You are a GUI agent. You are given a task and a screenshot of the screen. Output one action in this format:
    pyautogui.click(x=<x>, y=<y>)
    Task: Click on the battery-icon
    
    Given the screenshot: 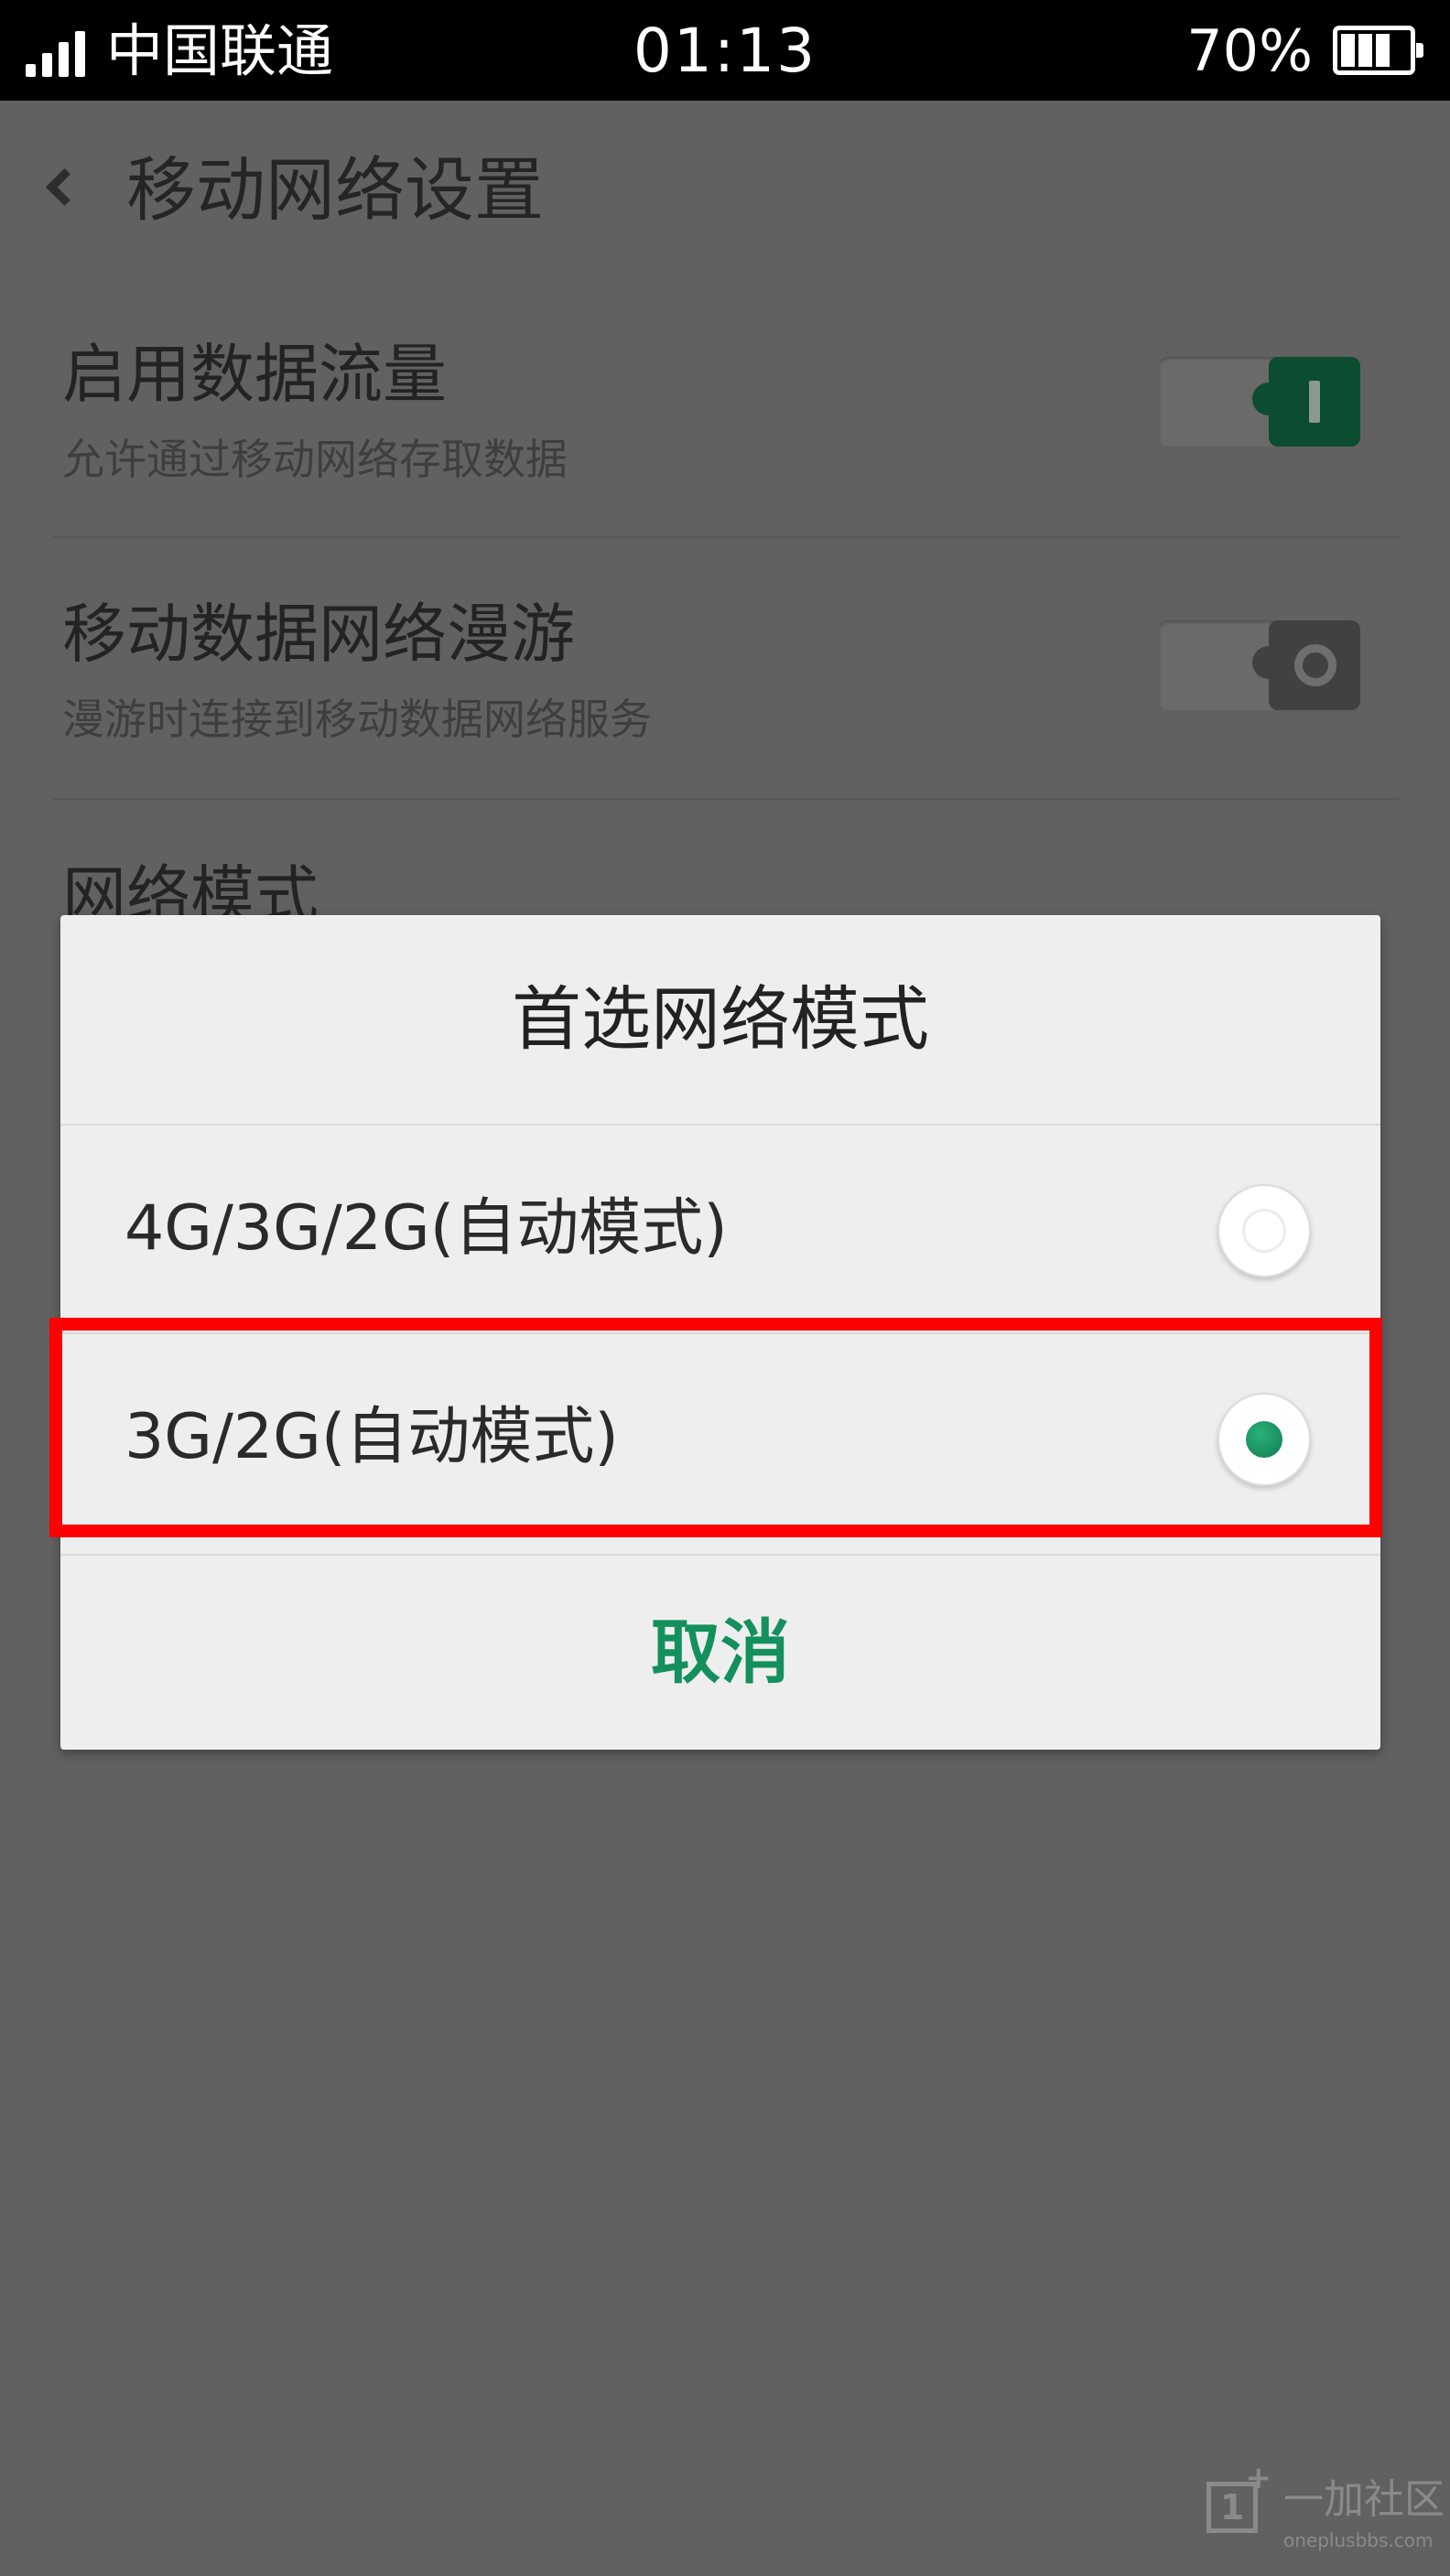 What is the action you would take?
    pyautogui.click(x=1378, y=50)
    